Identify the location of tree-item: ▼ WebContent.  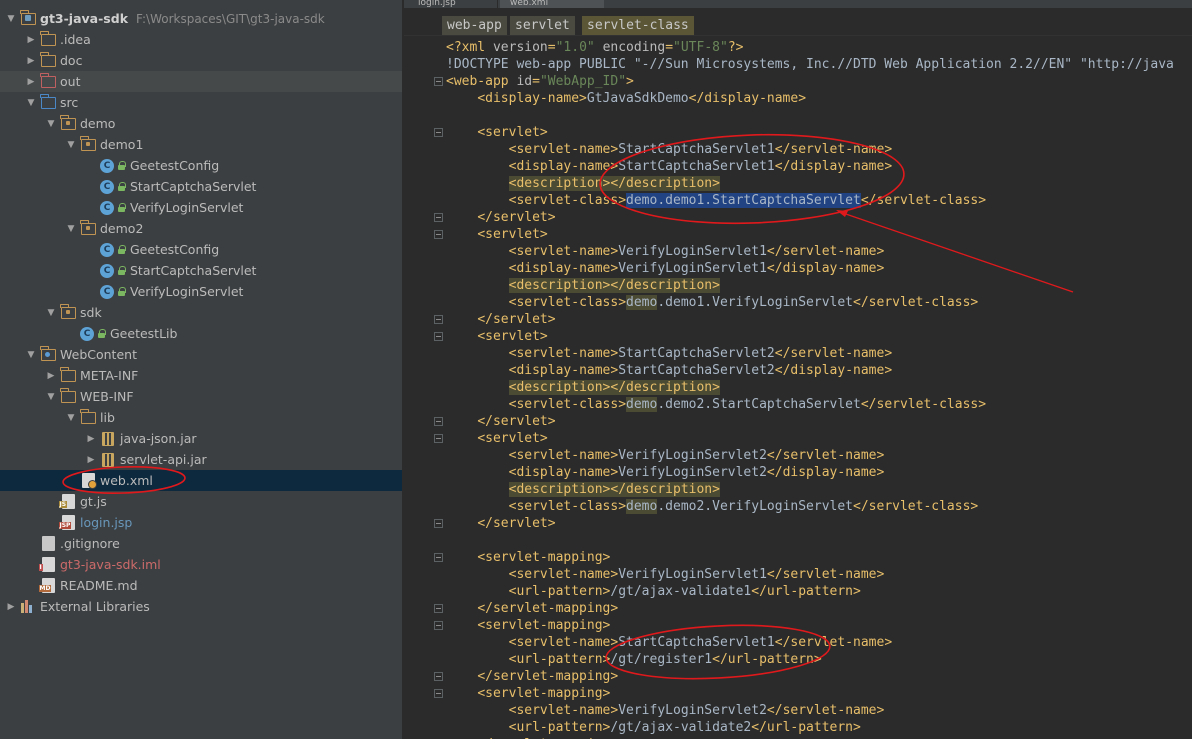
(201, 354).